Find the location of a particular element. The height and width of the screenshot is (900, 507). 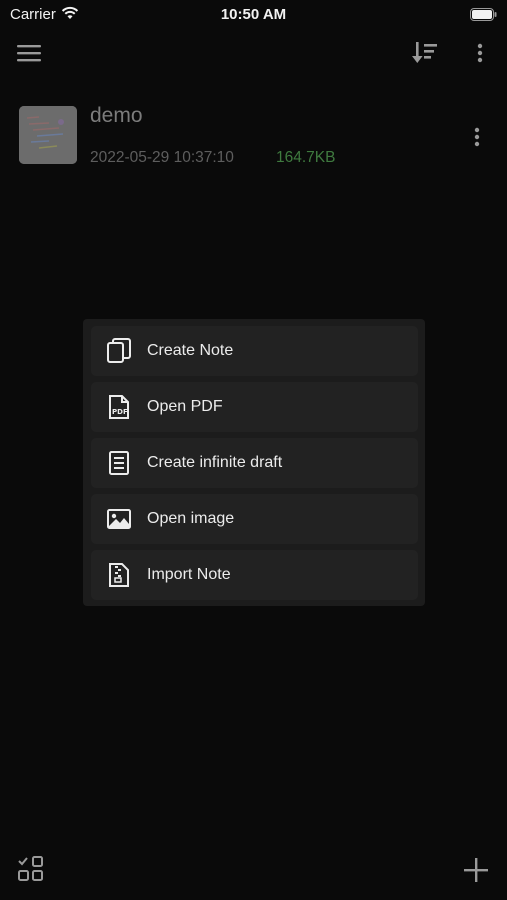

open-image-button: Open image is located at coordinates (254, 519).